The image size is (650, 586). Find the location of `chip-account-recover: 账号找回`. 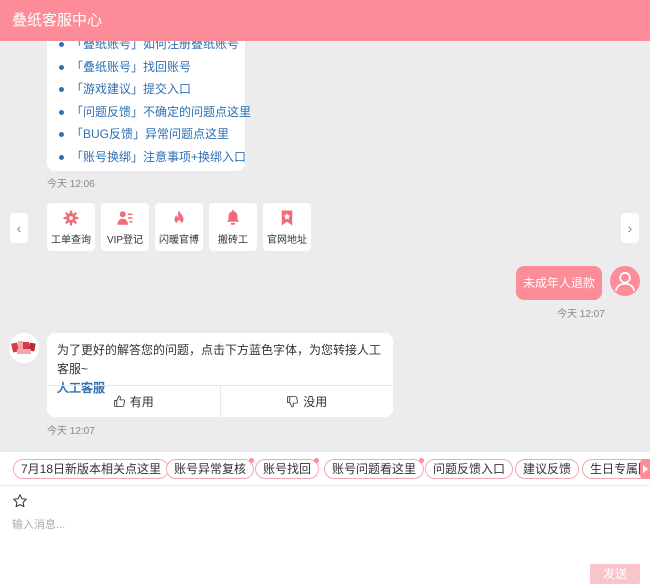

chip-account-recover: 账号找回 is located at coordinates (287, 468).